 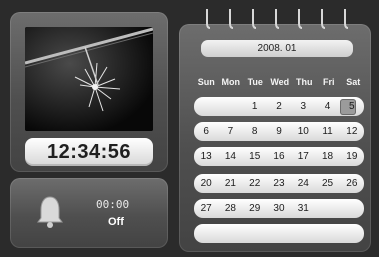 What do you see at coordinates (206, 183) in the screenshot?
I see `day-cell: 20` at bounding box center [206, 183].